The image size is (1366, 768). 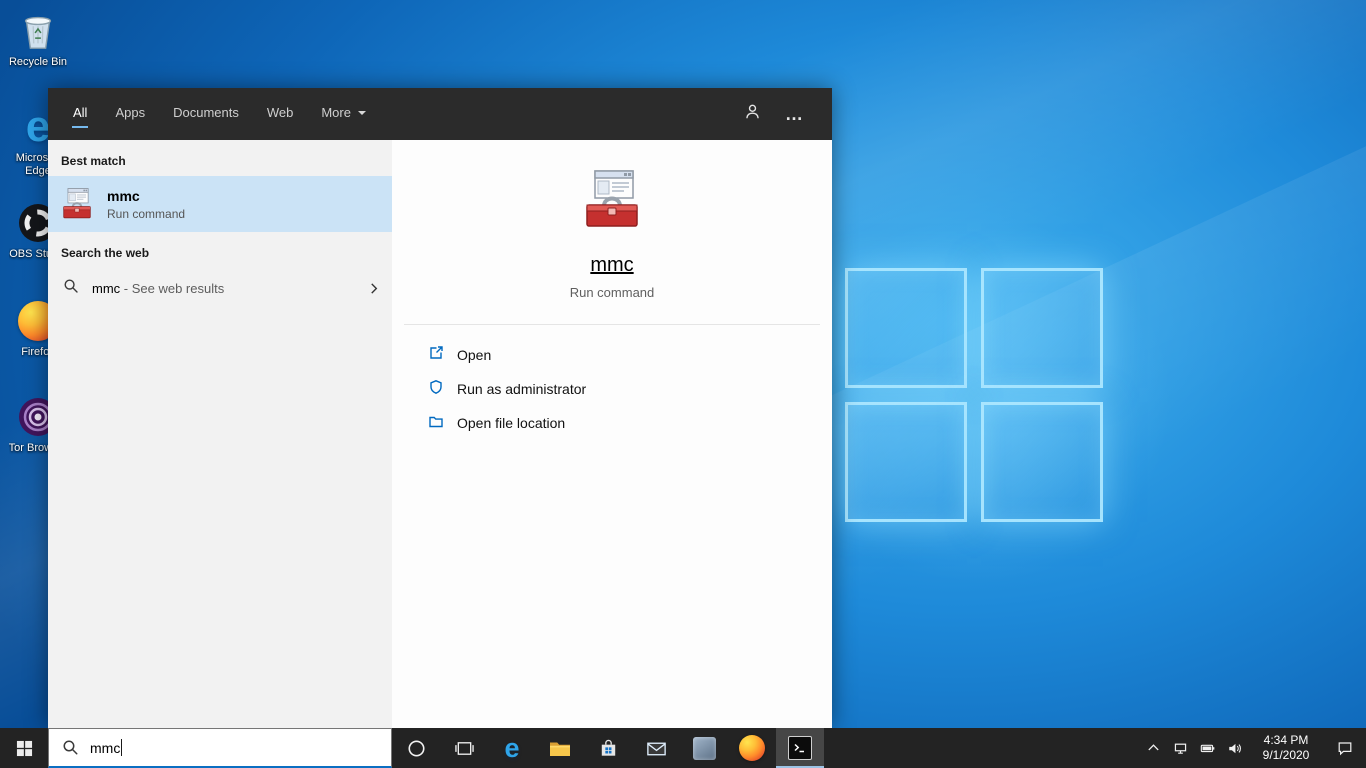 What do you see at coordinates (38, 31) in the screenshot?
I see `recycle-bin-icon` at bounding box center [38, 31].